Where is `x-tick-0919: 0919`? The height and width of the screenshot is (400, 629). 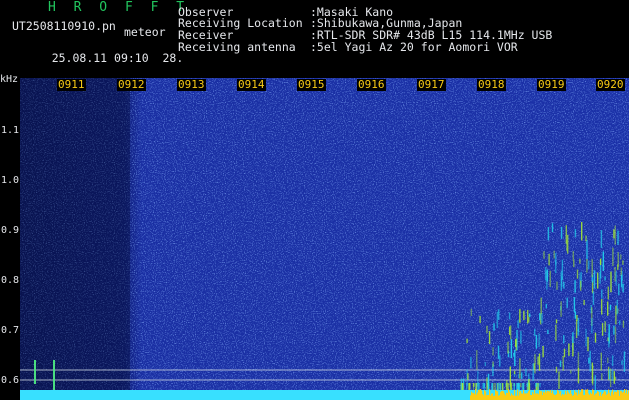
x-tick-0919: 0919 is located at coordinates (551, 84).